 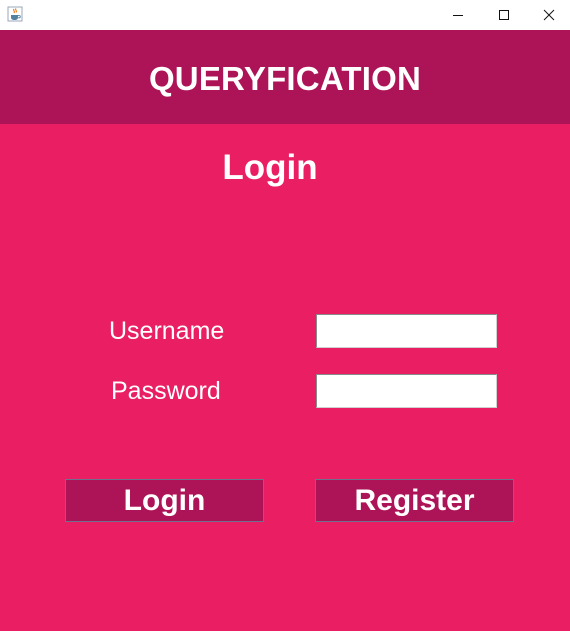 What do you see at coordinates (406, 391) in the screenshot?
I see `password-input` at bounding box center [406, 391].